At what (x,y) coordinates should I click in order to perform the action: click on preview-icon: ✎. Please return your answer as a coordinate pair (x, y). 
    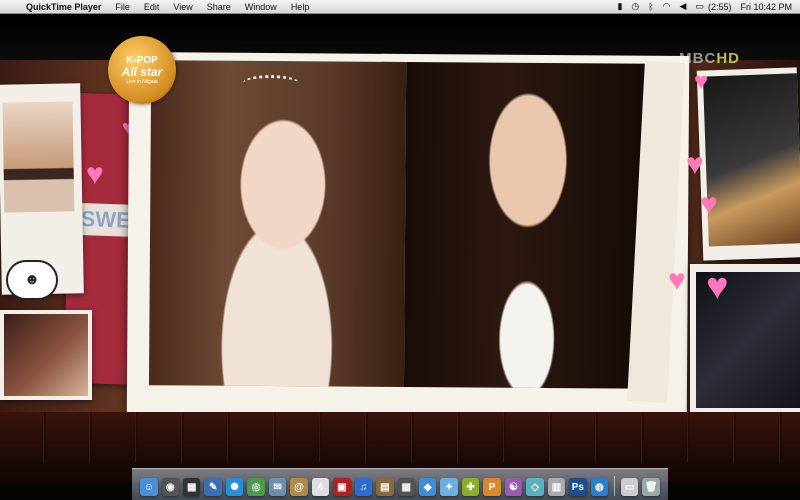
    Looking at the image, I should click on (213, 487).